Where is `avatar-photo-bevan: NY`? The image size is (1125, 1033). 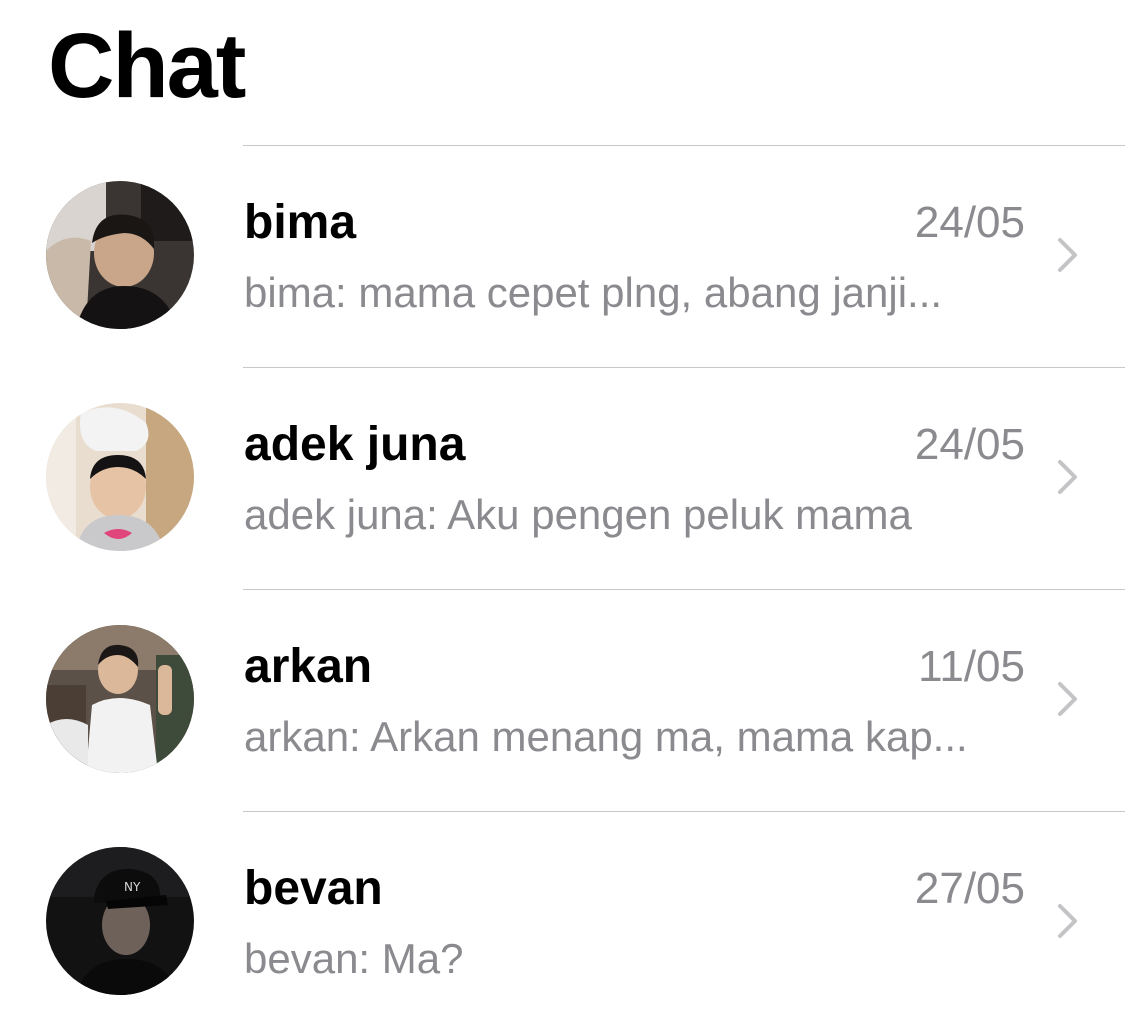
avatar-photo-bevan: NY is located at coordinates (120, 921).